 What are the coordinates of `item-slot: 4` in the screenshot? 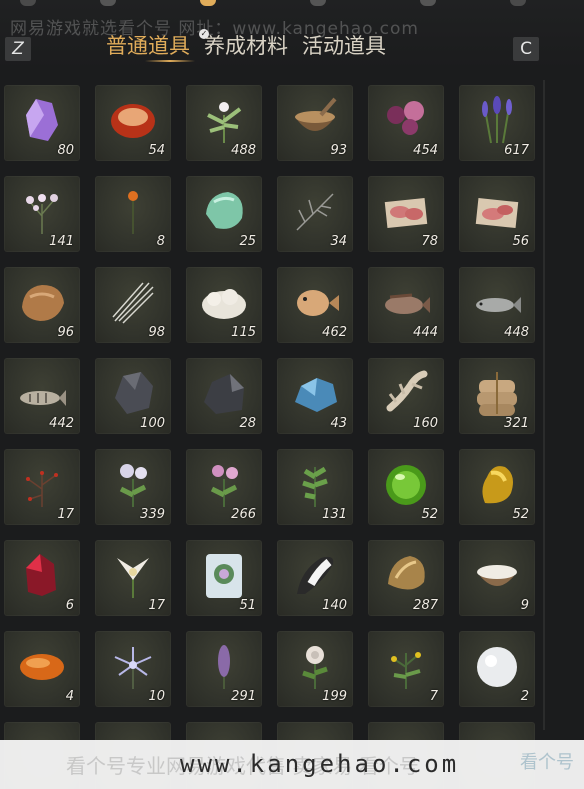 It's located at (42, 669).